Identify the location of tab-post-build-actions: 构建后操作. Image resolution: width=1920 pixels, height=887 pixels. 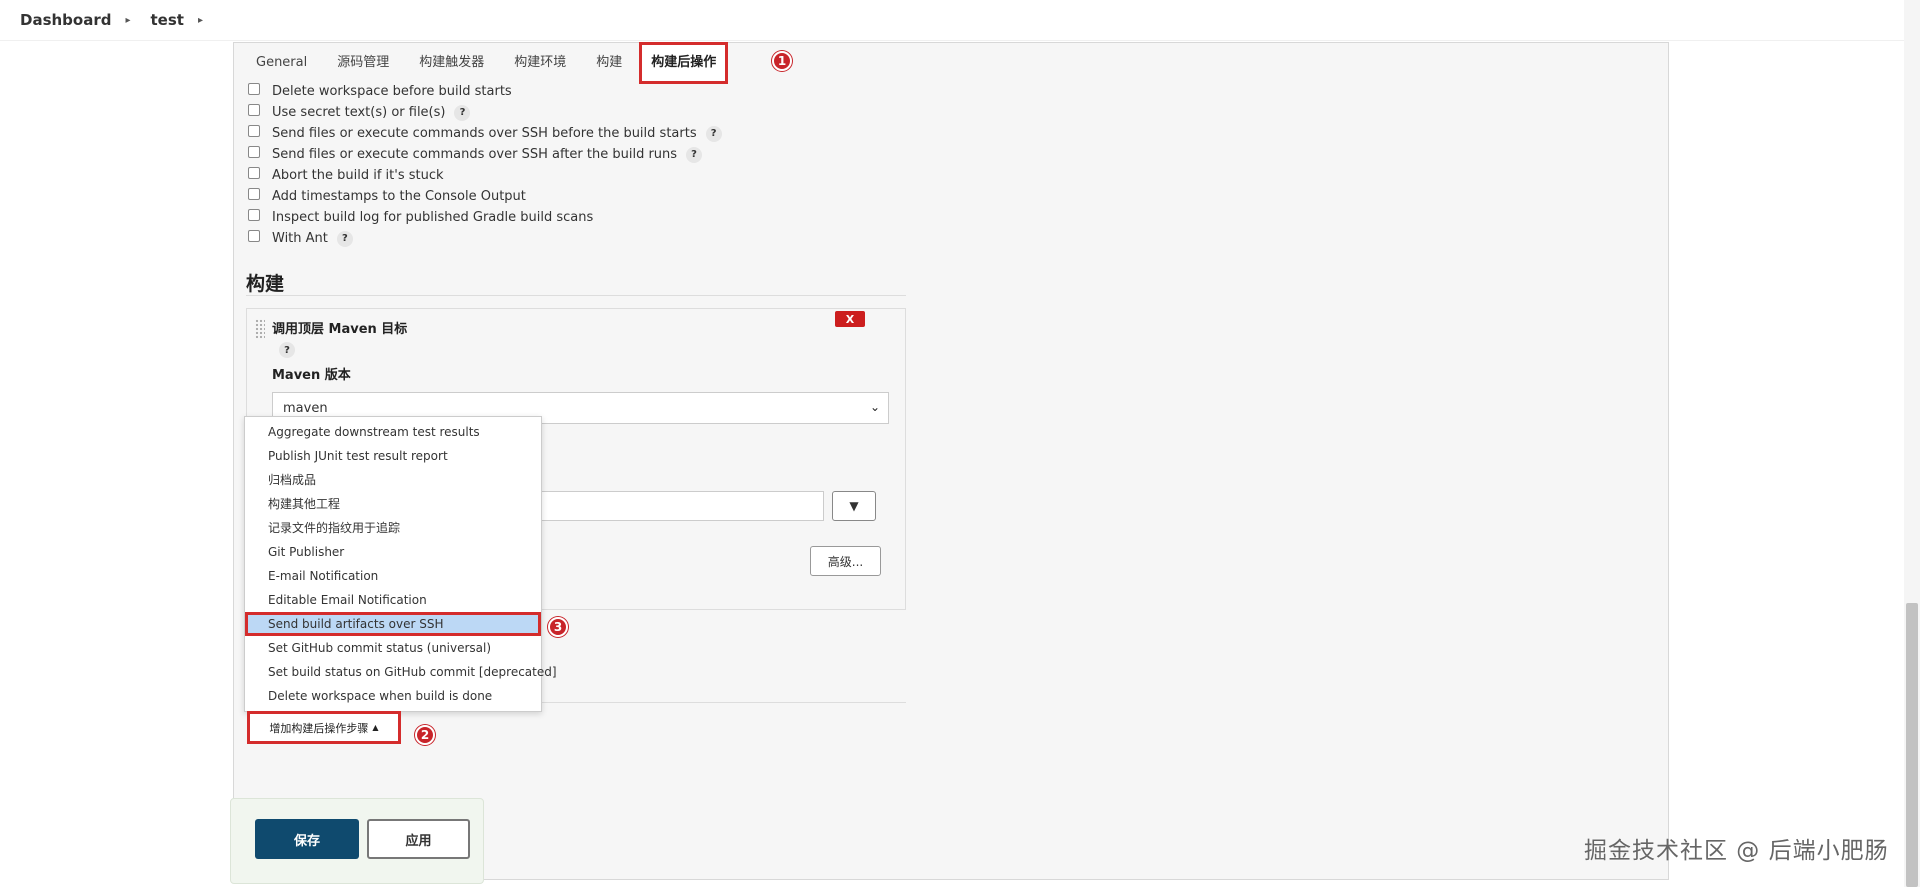
(684, 63).